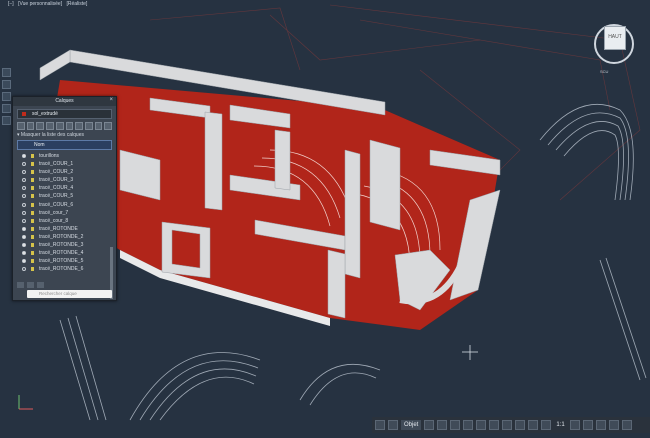 This screenshot has width=650, height=438. What do you see at coordinates (6, 84) in the screenshot?
I see `info-icon` at bounding box center [6, 84].